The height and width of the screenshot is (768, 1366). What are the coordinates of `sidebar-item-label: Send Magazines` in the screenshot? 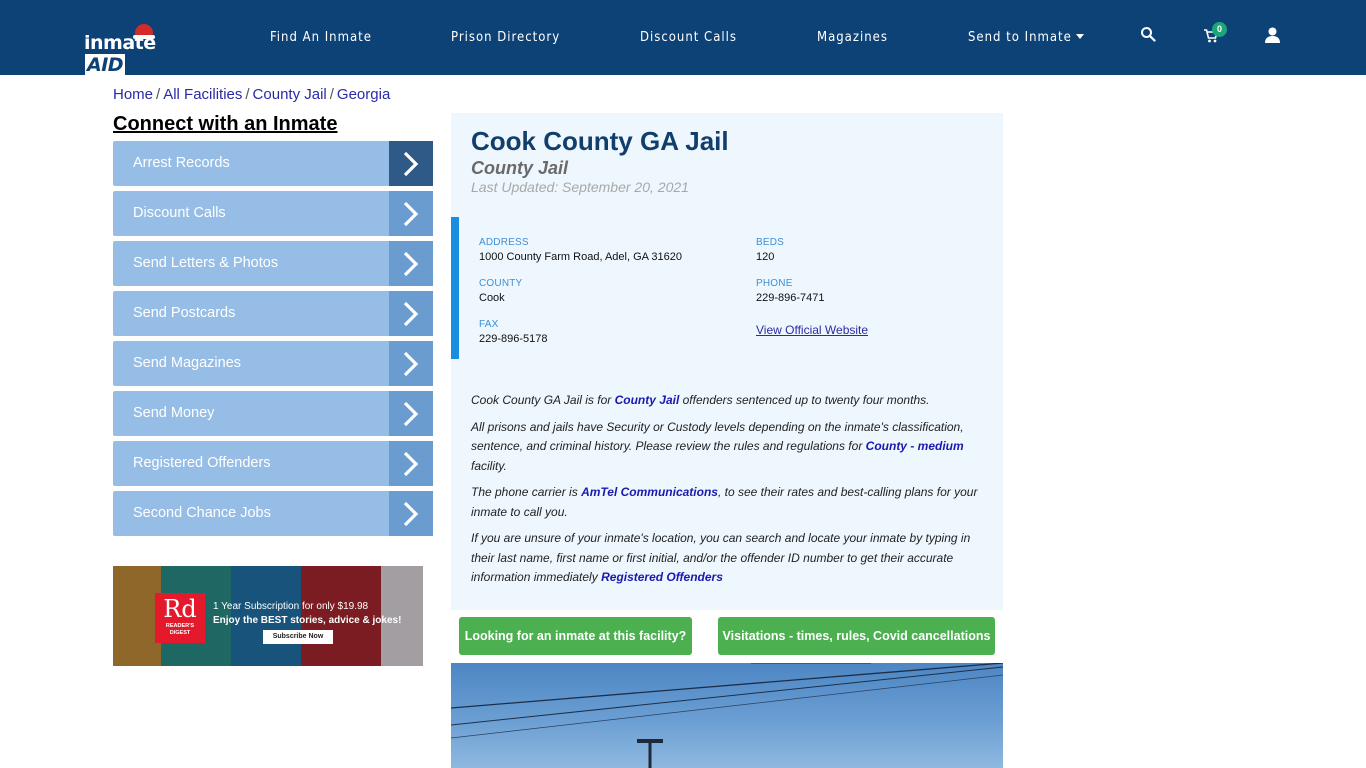 It's located at (187, 363).